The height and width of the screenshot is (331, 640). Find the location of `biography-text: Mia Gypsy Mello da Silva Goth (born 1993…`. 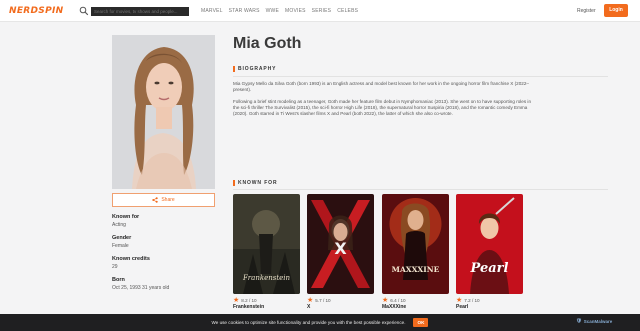

biography-text: Mia Gypsy Mello da Silva Goth (born 1993… is located at coordinates (383, 102).